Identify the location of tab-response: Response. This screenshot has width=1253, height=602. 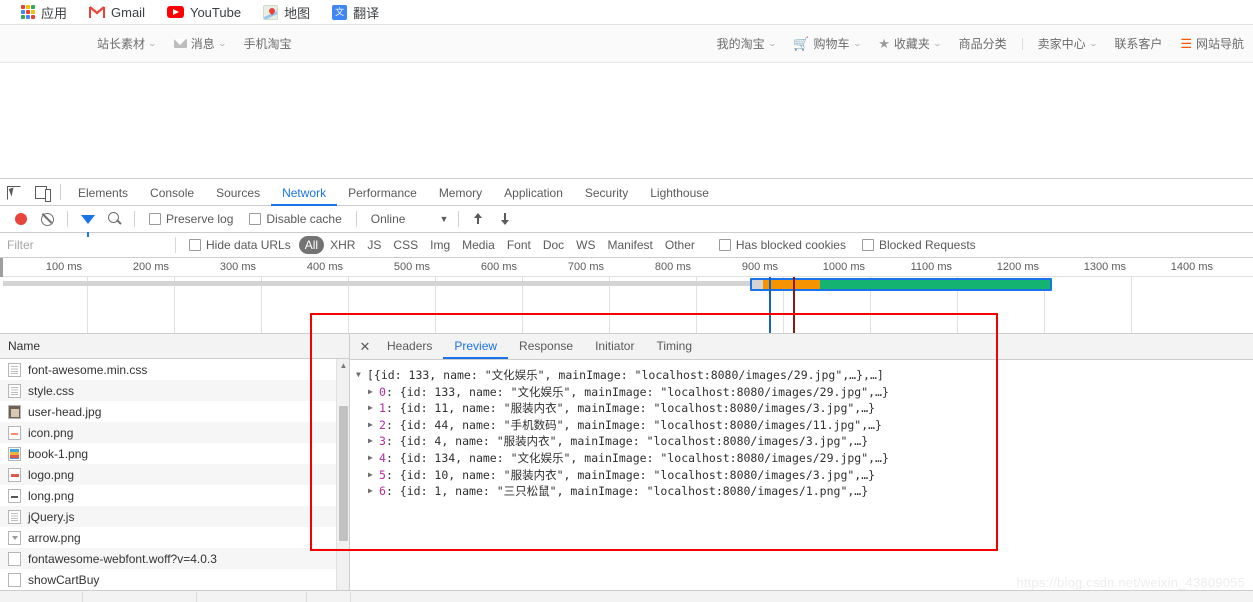
(546, 346).